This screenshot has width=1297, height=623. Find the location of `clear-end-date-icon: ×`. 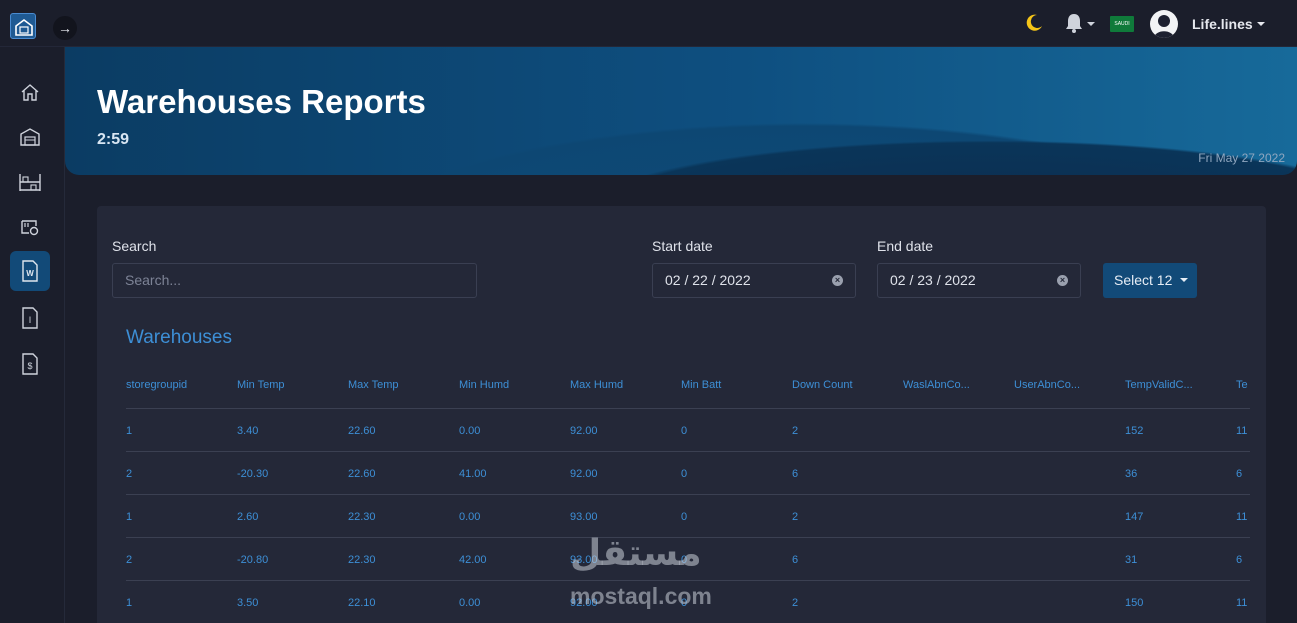

clear-end-date-icon: × is located at coordinates (1062, 280).